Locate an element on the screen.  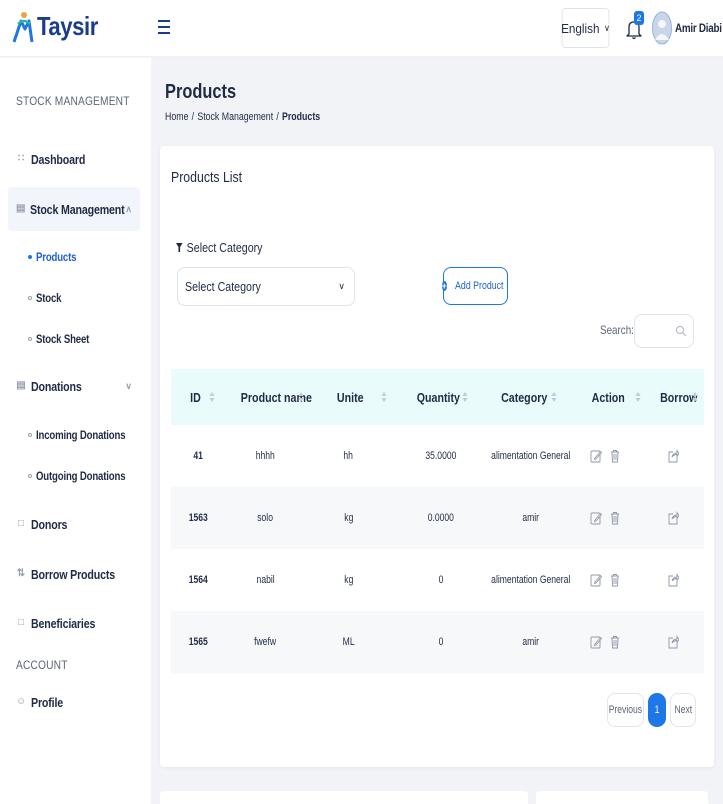
sidebar-item-label: Borrow Products is located at coordinates (73, 574).